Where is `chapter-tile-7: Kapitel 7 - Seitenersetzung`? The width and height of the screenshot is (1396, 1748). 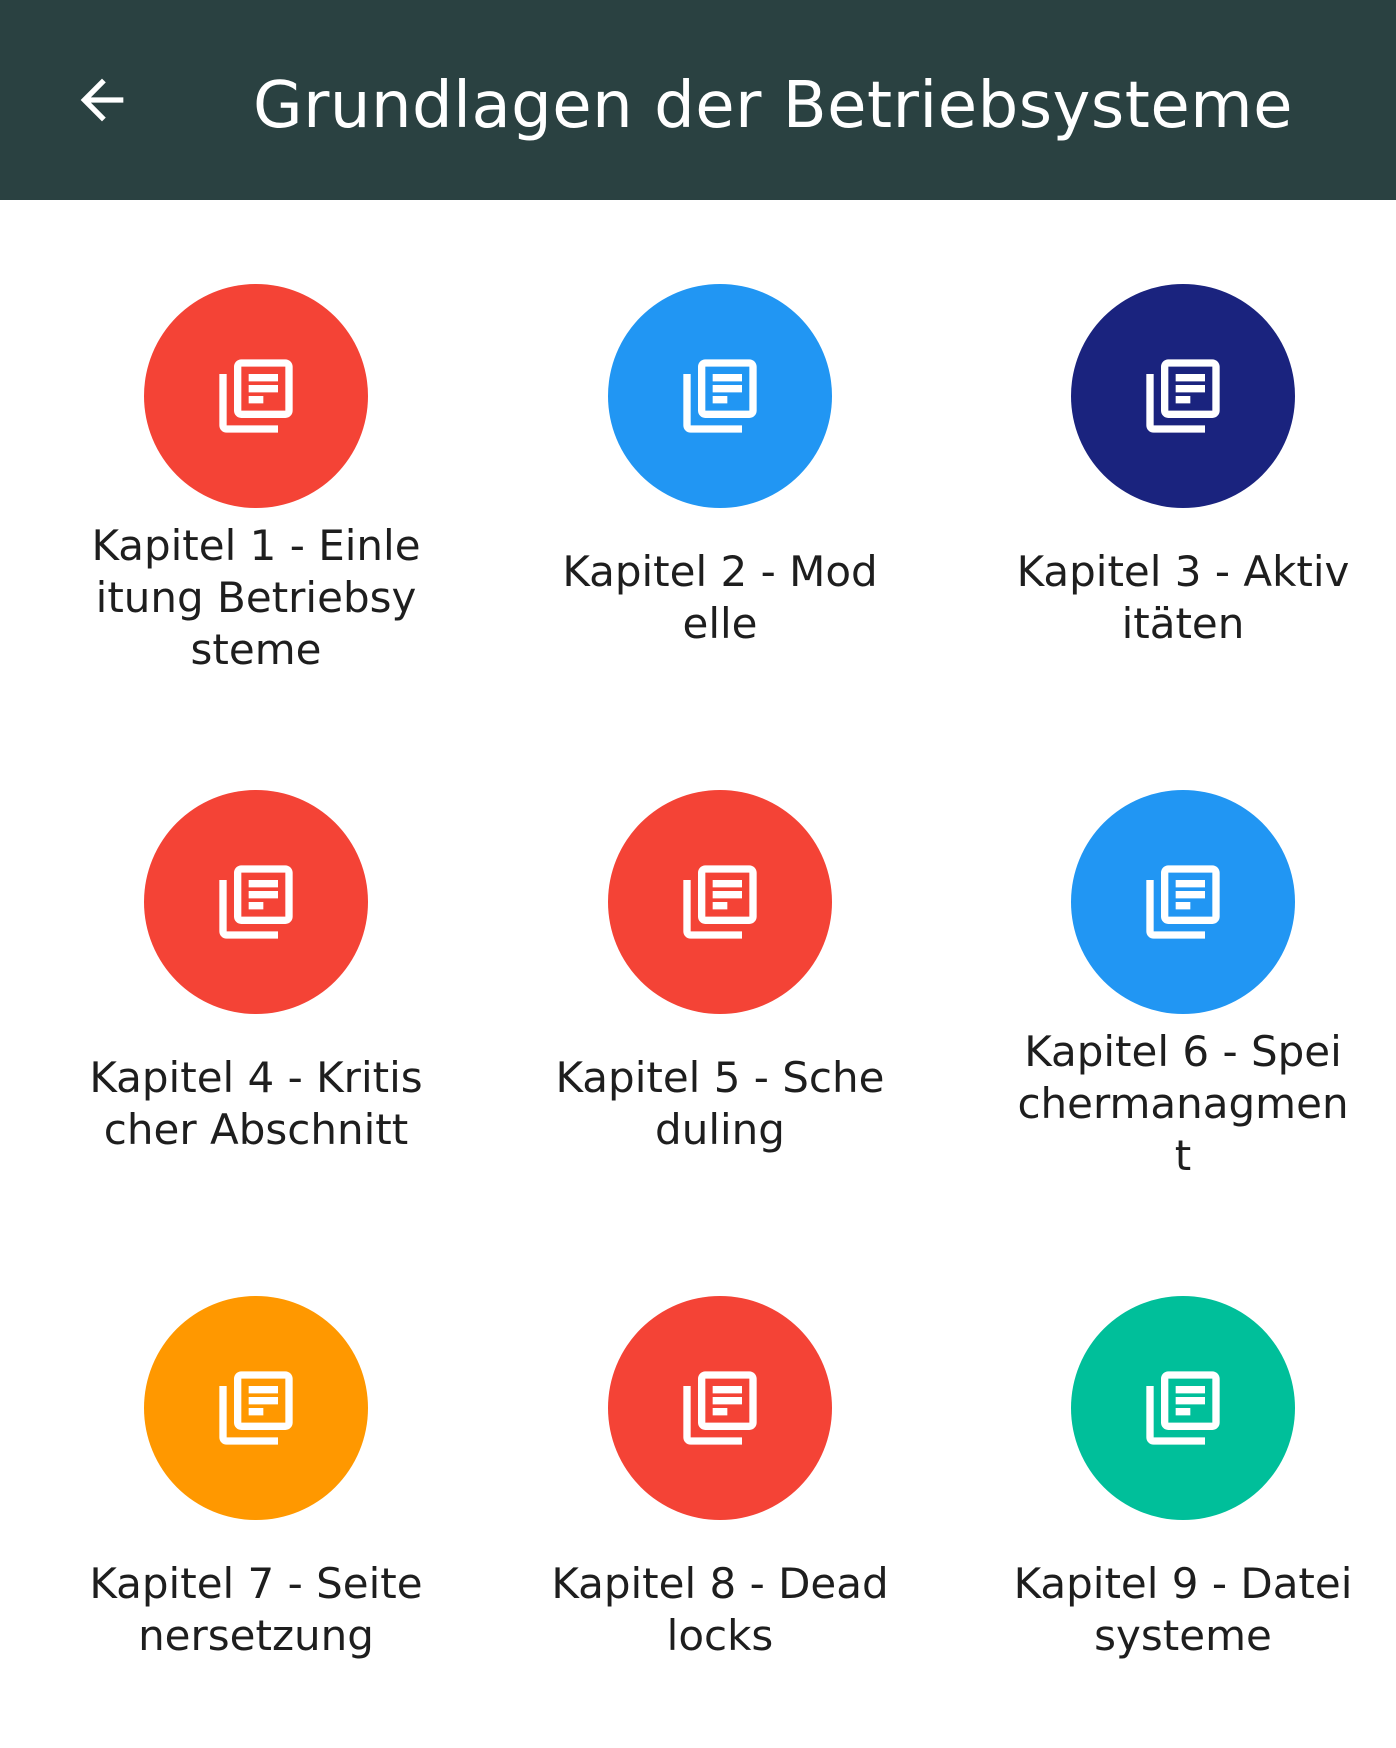 chapter-tile-7: Kapitel 7 - Seitenersetzung is located at coordinates (254, 1436).